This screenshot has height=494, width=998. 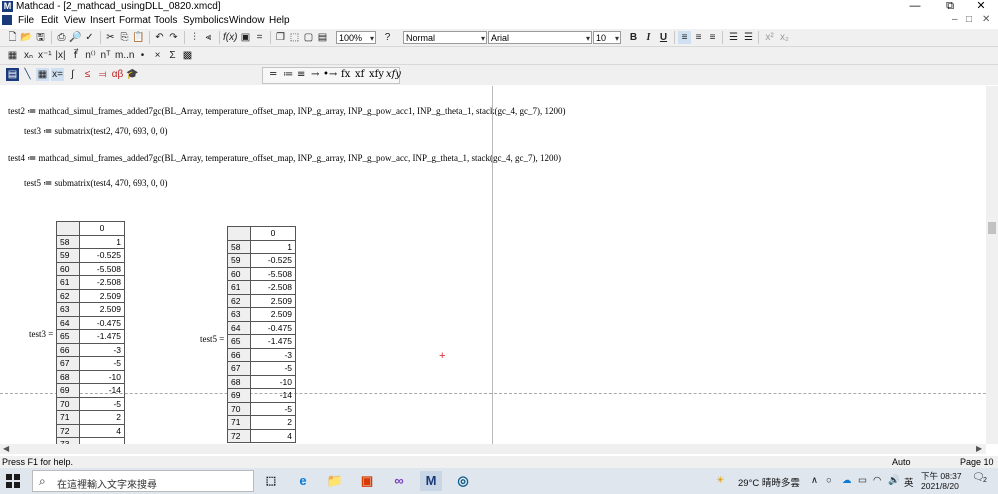 I want to click on vertical-scroll-thumb, so click(x=992, y=228).